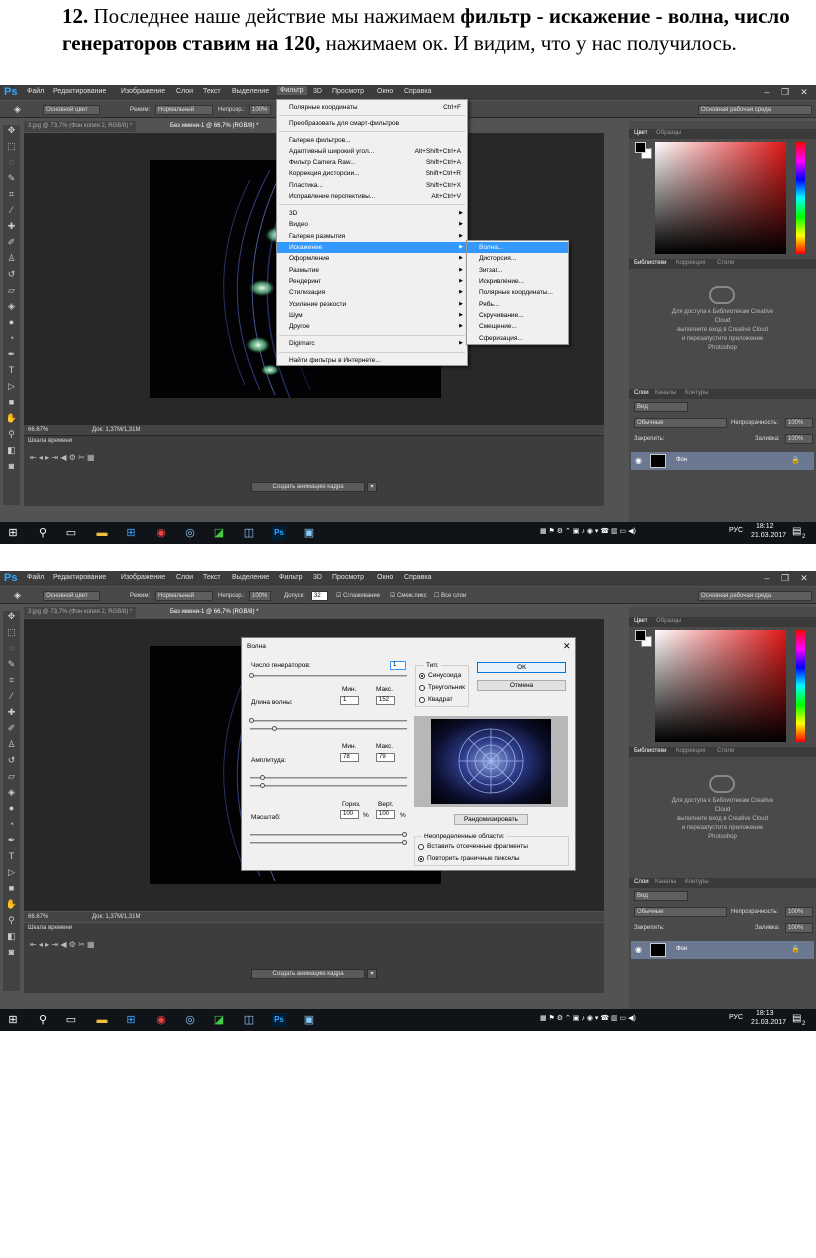 Image resolution: width=816 pixels, height=1258 pixels. What do you see at coordinates (385, 700) in the screenshot?
I see `wavelength-max-input: 152` at bounding box center [385, 700].